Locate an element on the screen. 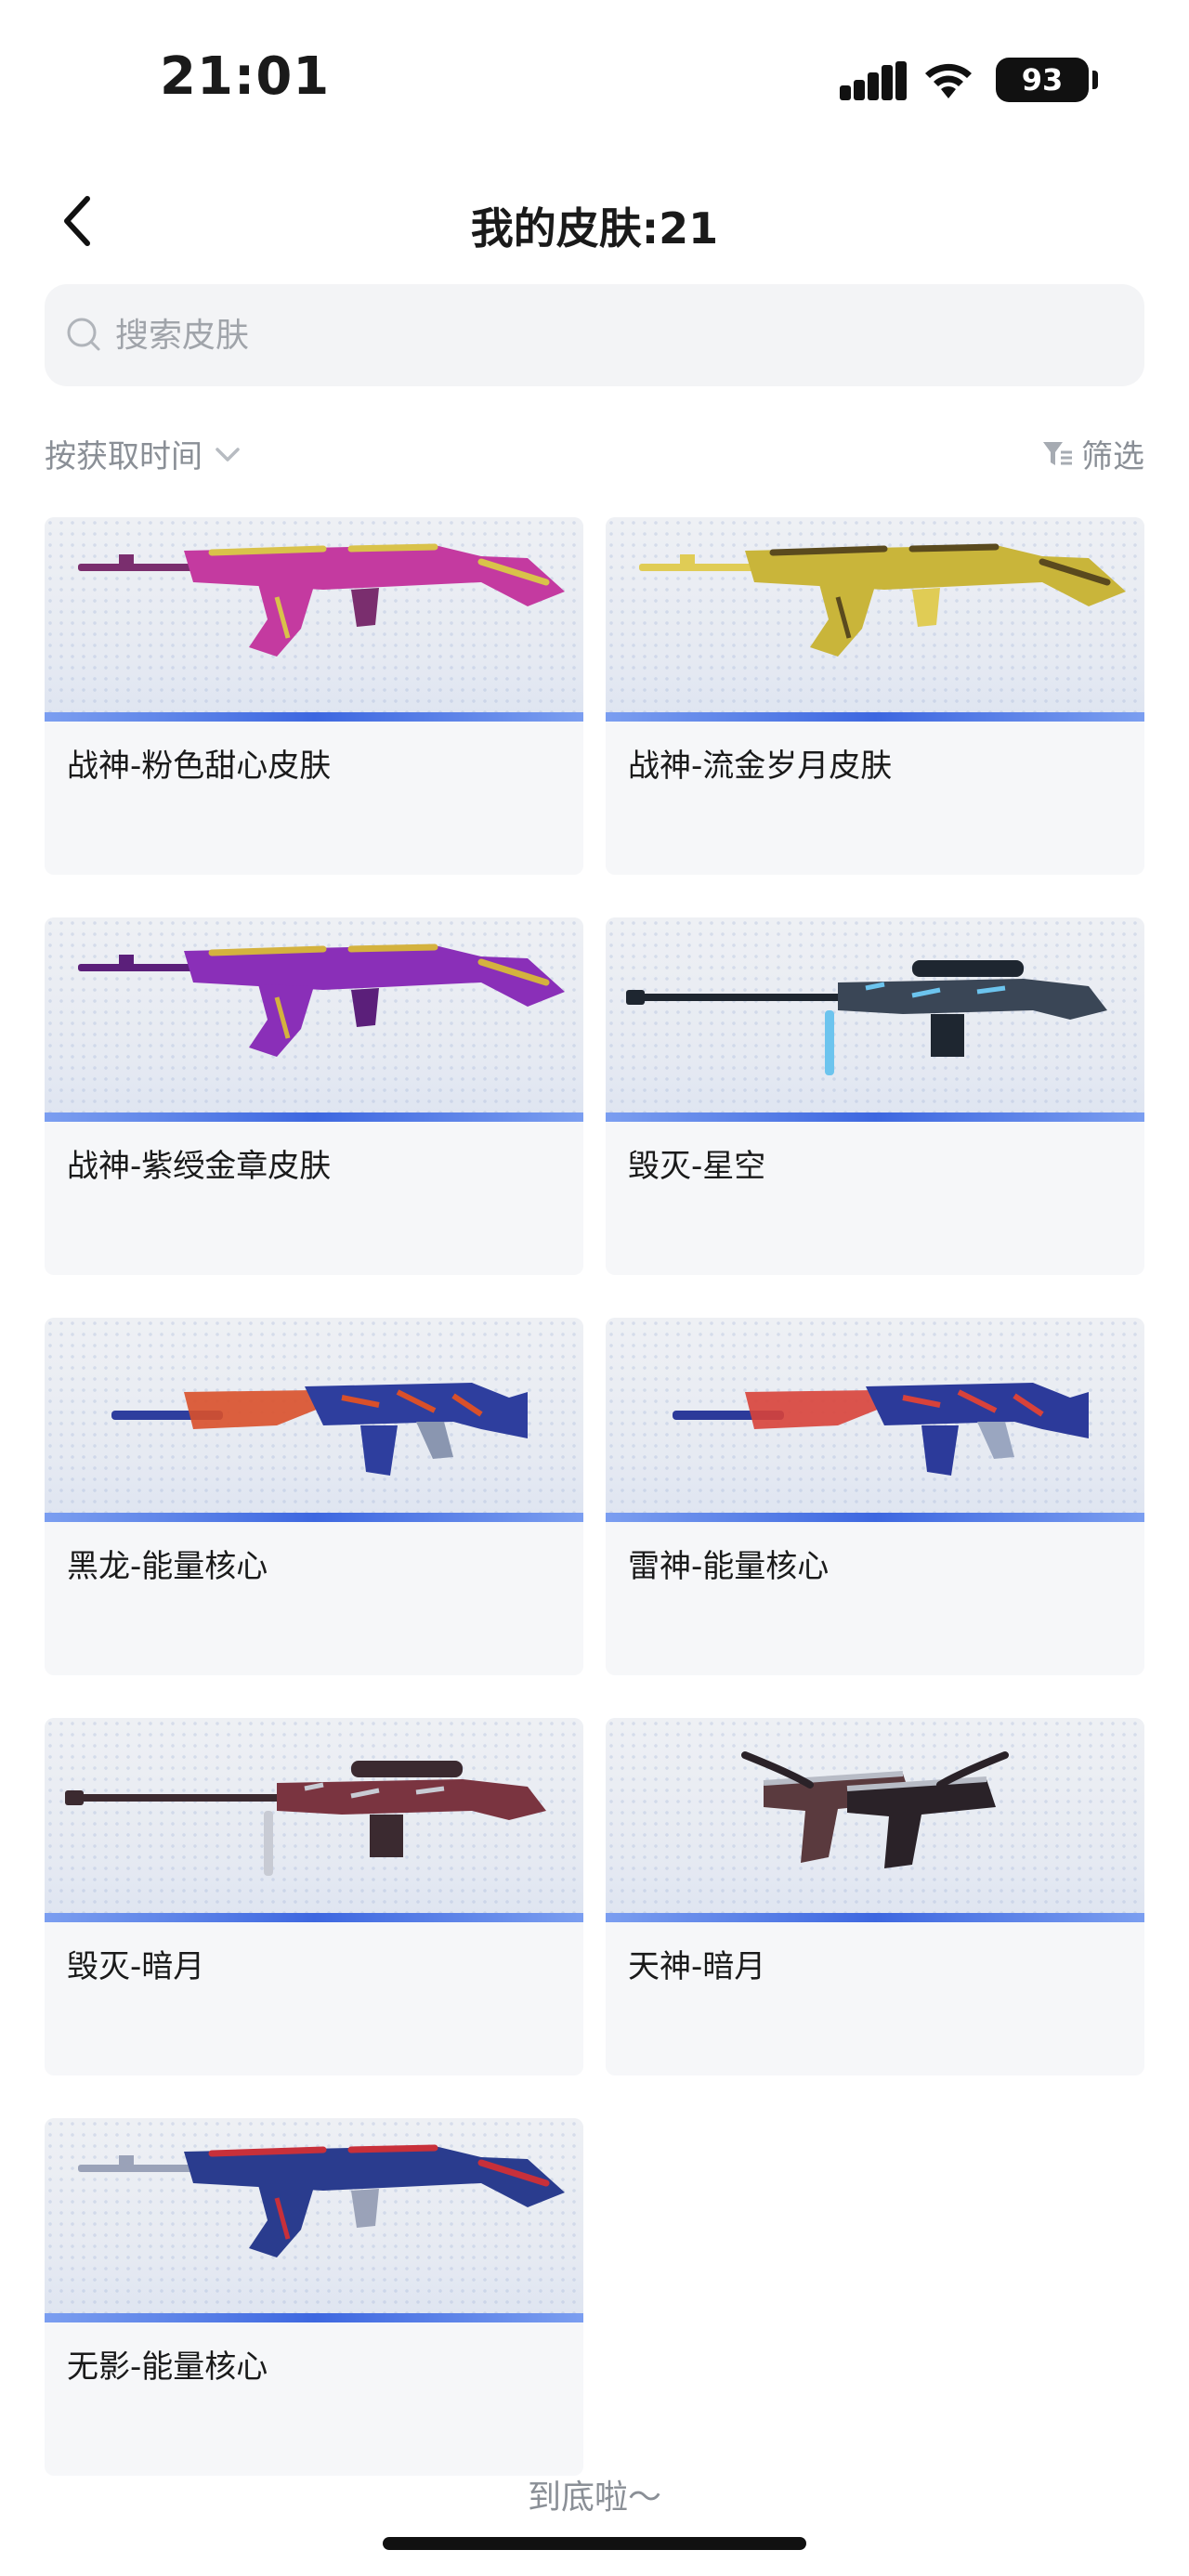  skin-card: 无影-能量核心 is located at coordinates (314, 2297).